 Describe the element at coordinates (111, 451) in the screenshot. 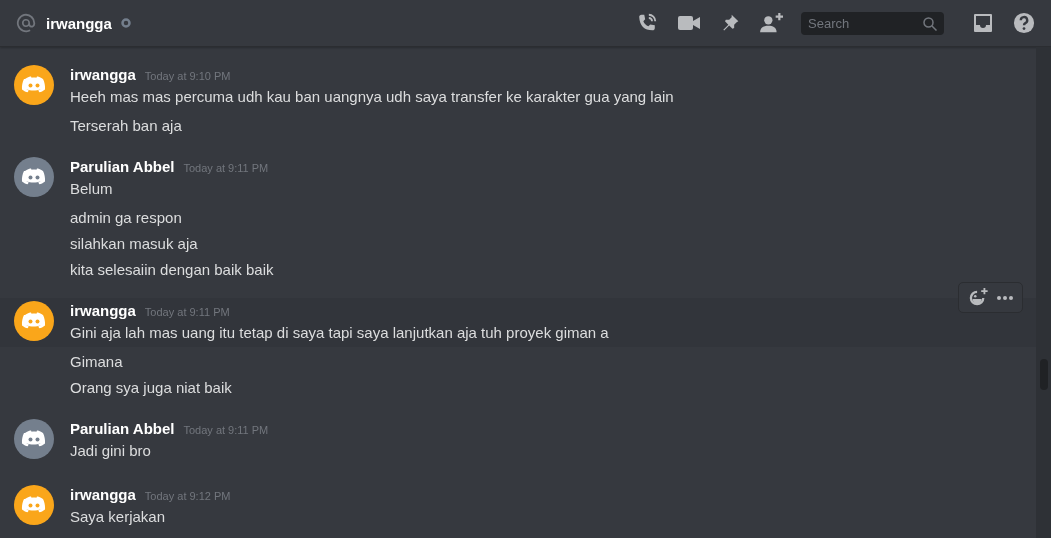

I see `message-text: Jadi gini bro` at that location.